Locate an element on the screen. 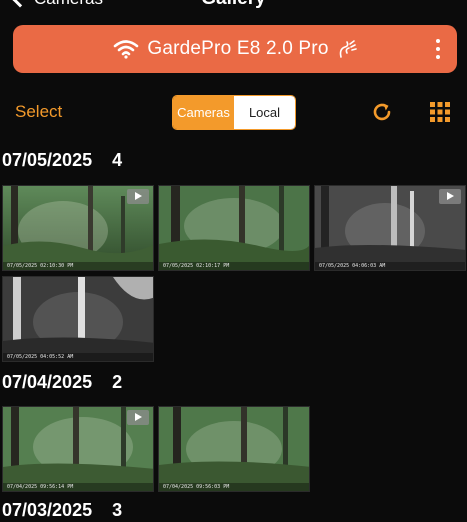  signal-icon is located at coordinates (348, 49).